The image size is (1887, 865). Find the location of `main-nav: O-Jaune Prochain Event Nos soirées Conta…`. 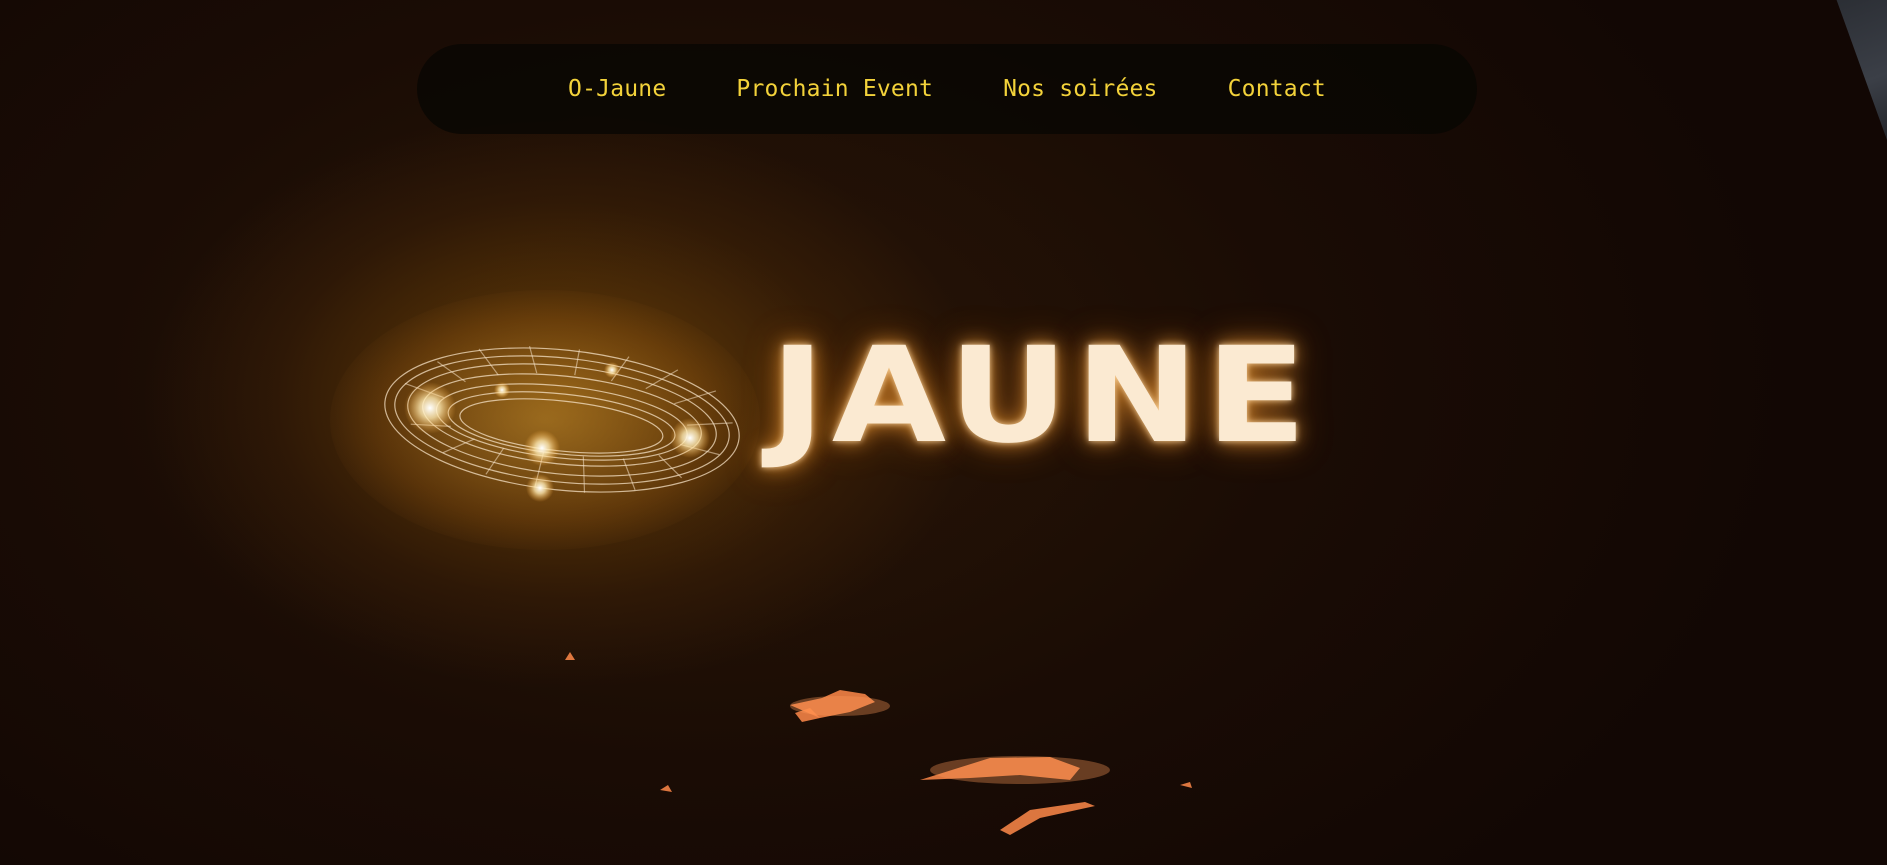

main-nav: O-Jaune Prochain Event Nos soirées Conta… is located at coordinates (947, 89).